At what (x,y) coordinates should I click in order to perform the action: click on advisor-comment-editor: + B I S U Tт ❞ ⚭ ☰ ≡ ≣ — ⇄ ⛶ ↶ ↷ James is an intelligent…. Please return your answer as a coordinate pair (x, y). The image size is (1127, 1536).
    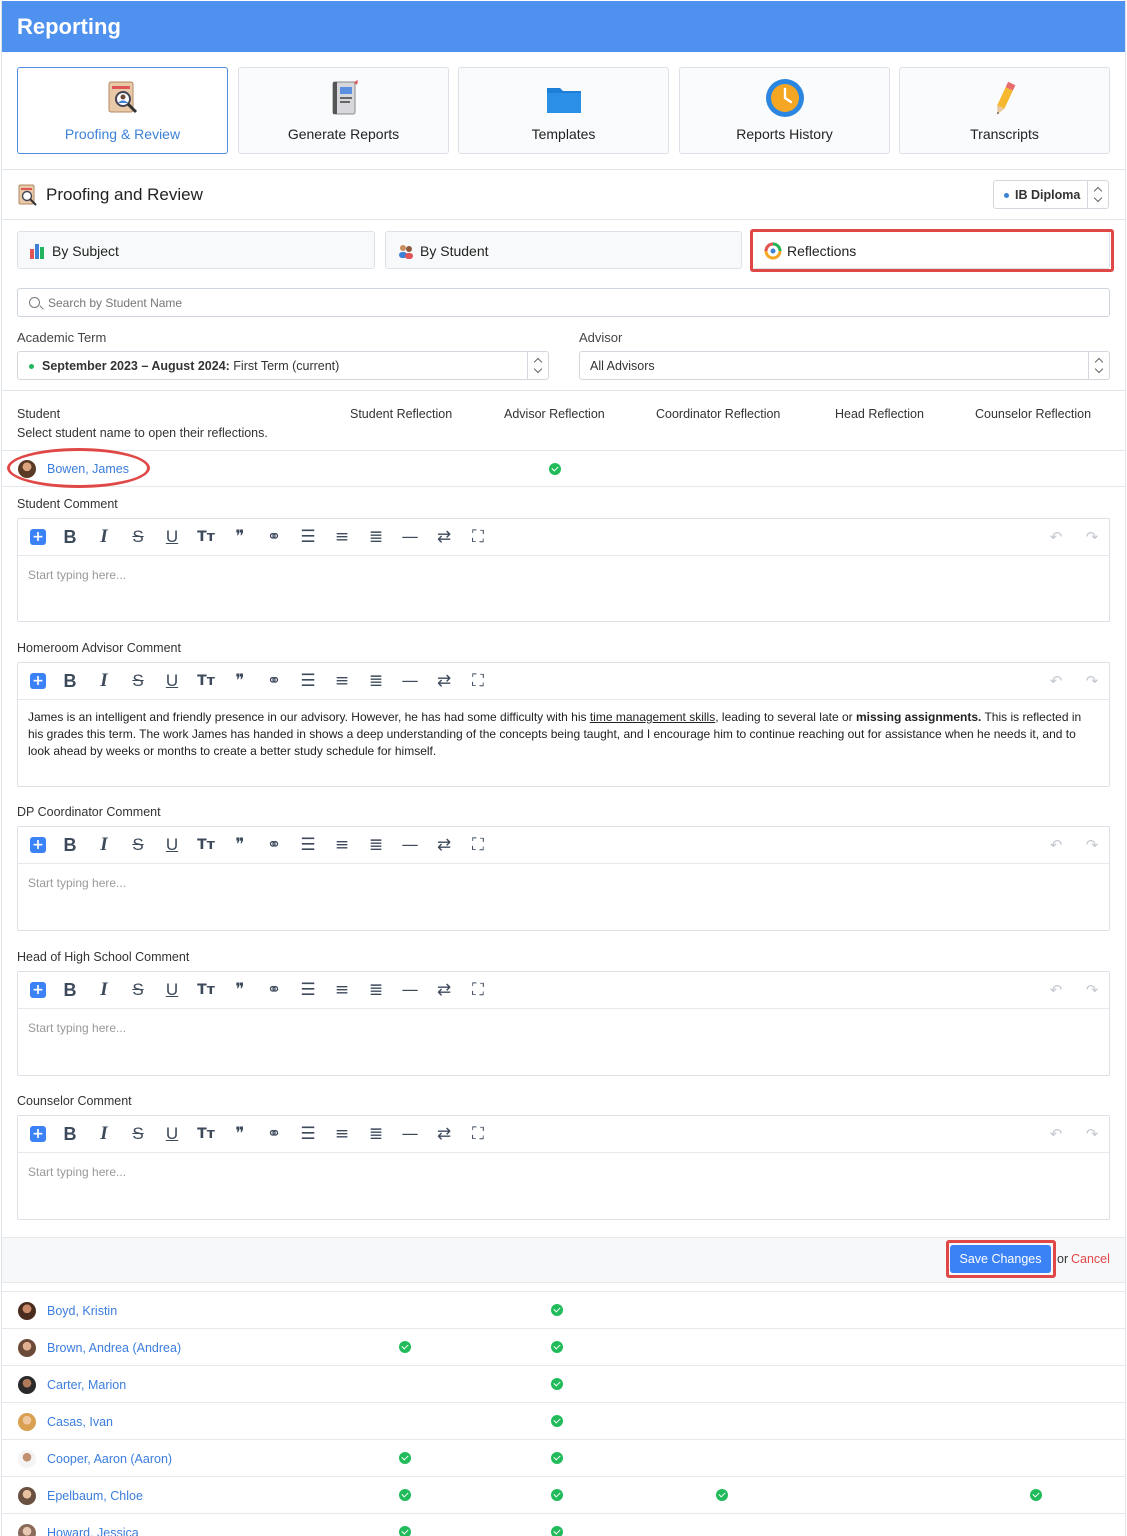
    Looking at the image, I should click on (563, 724).